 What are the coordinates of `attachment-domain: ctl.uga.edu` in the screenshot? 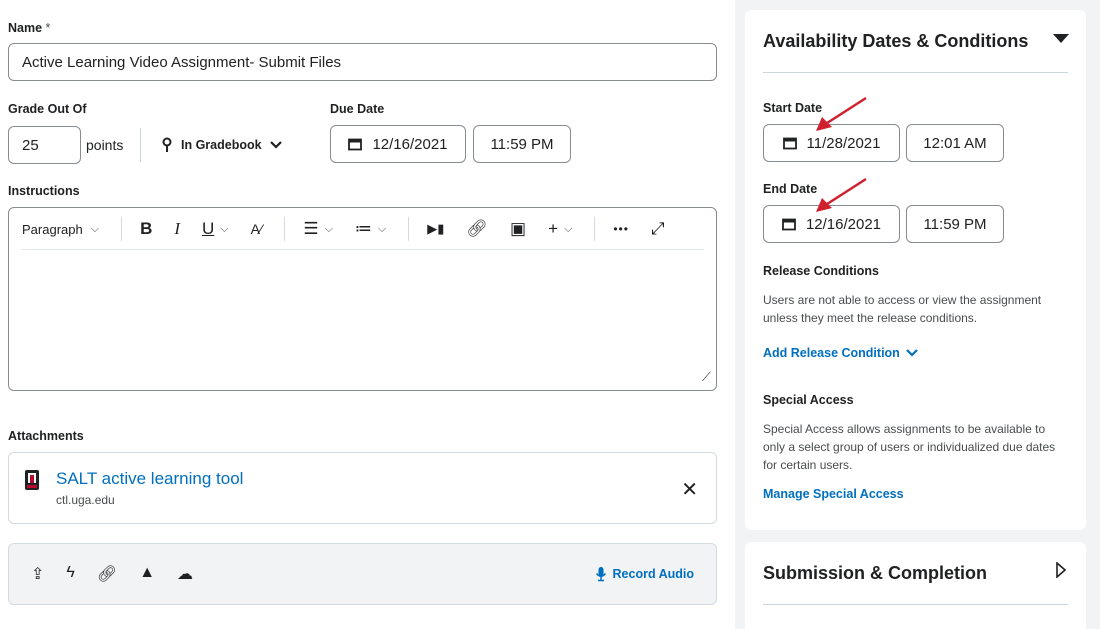 It's located at (85, 500).